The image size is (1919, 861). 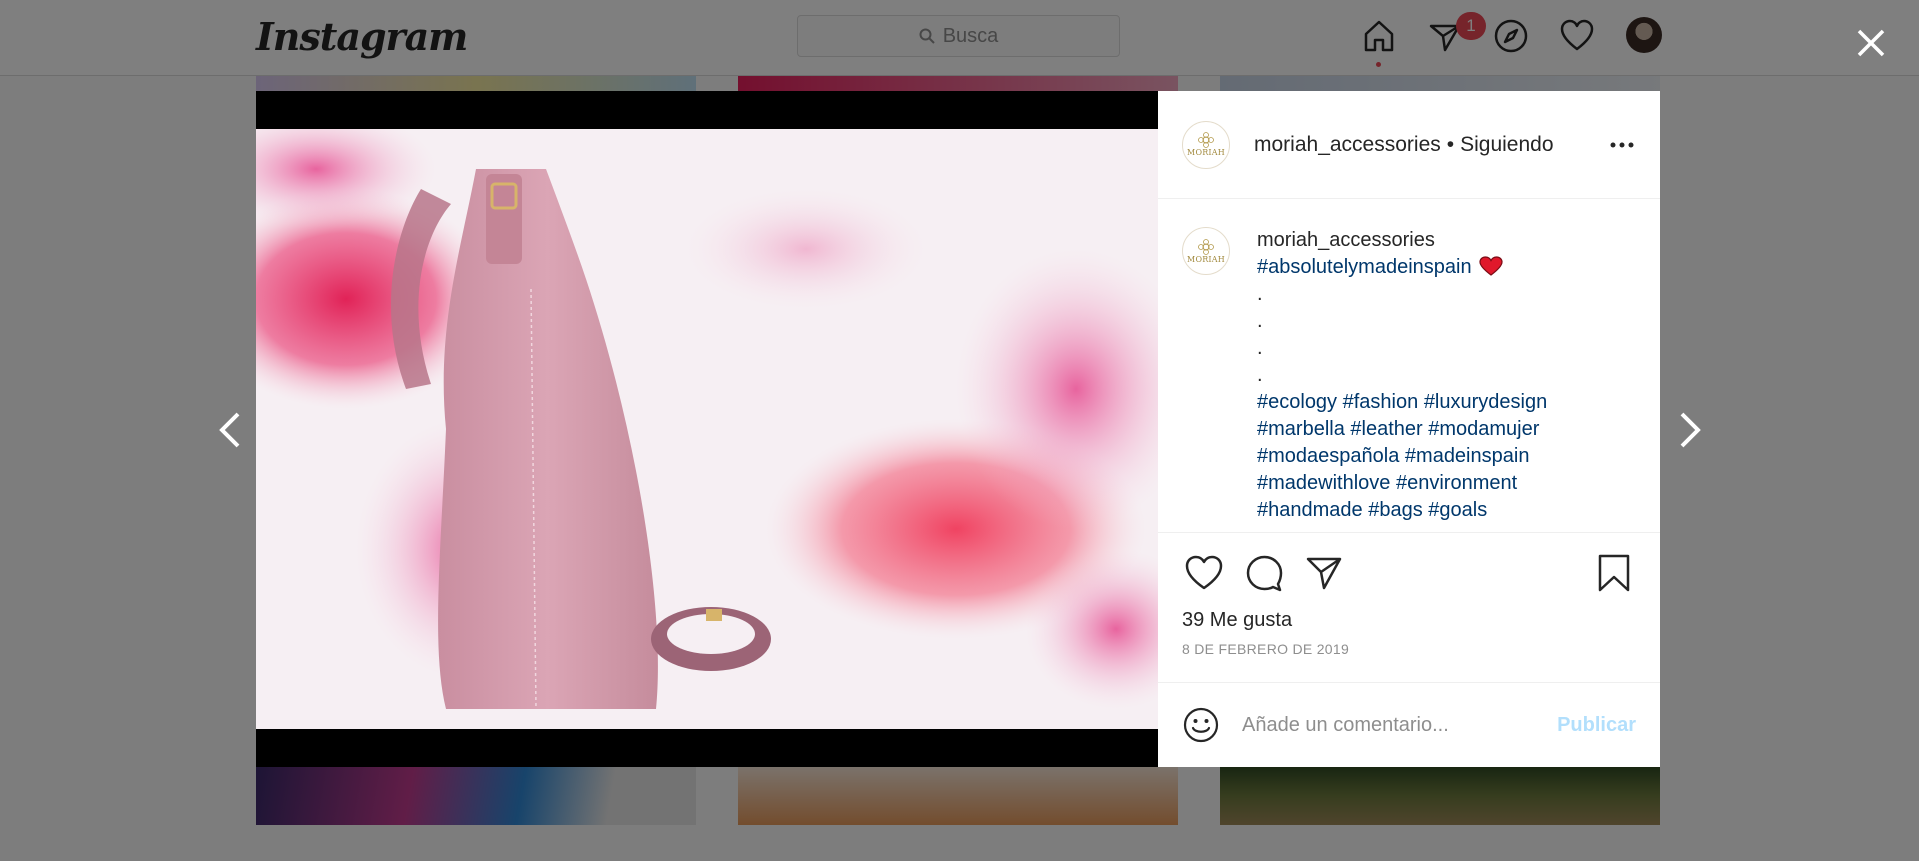 What do you see at coordinates (1266, 649) in the screenshot?
I see `post-date: 8 DE FEBRERO DE 2019` at bounding box center [1266, 649].